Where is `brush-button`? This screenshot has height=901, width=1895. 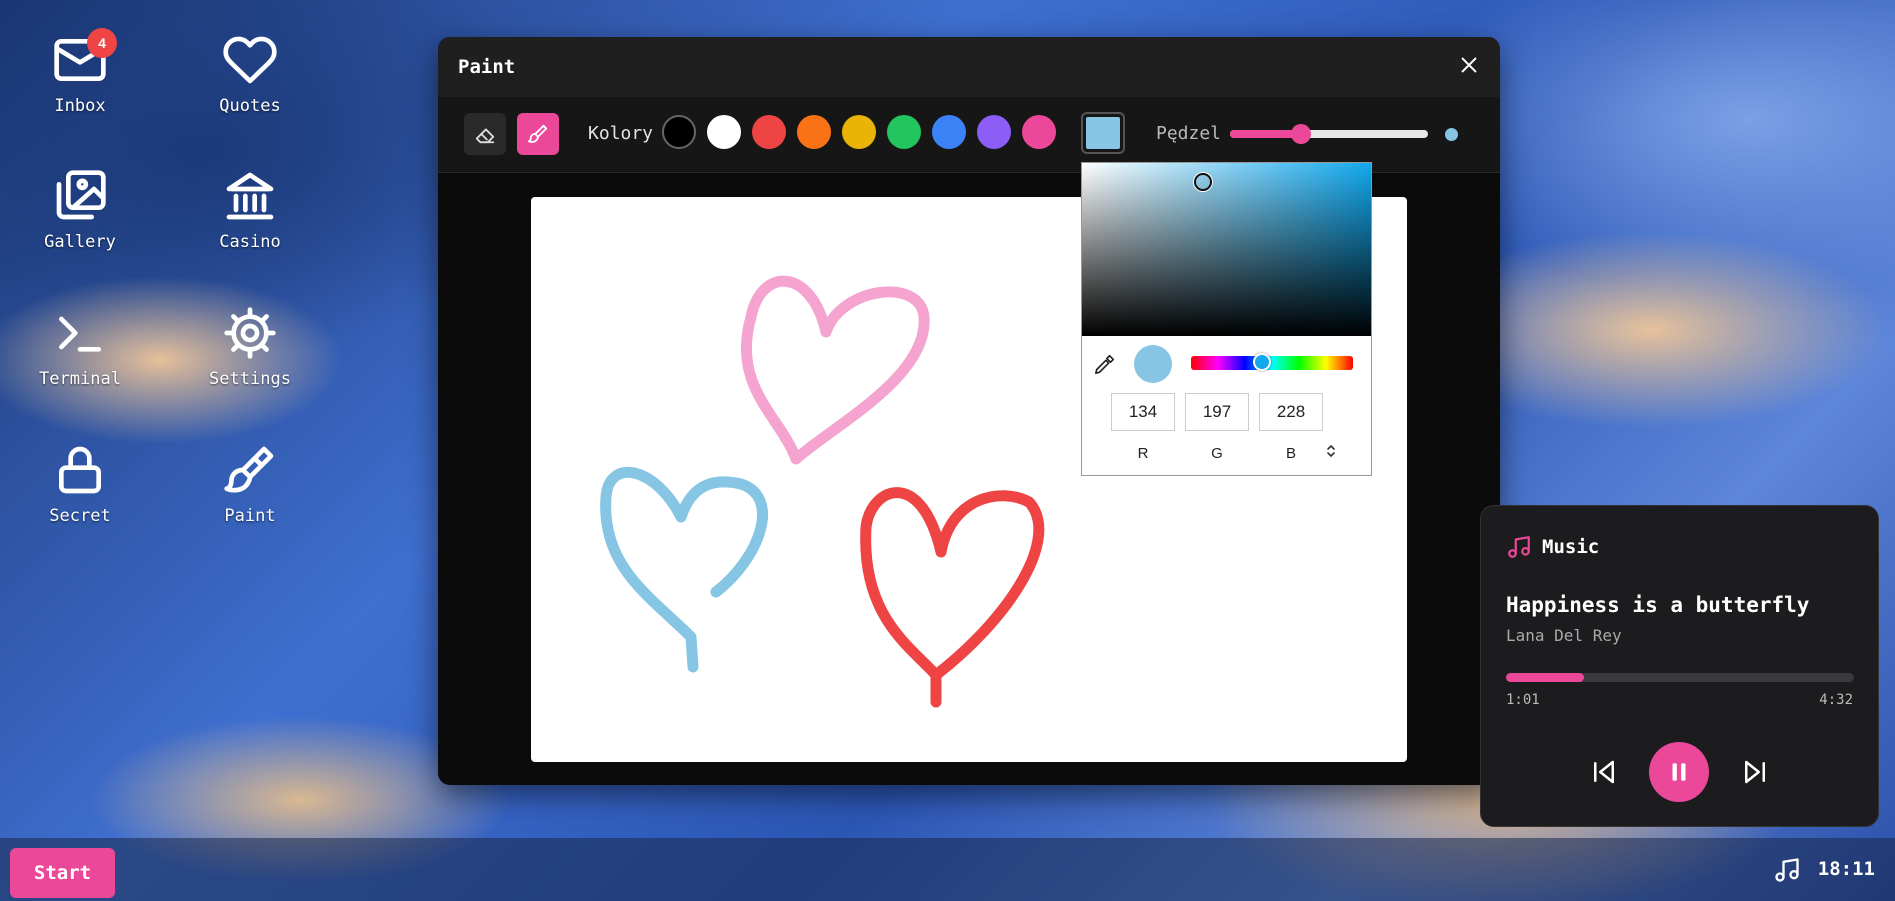
brush-button is located at coordinates (538, 134).